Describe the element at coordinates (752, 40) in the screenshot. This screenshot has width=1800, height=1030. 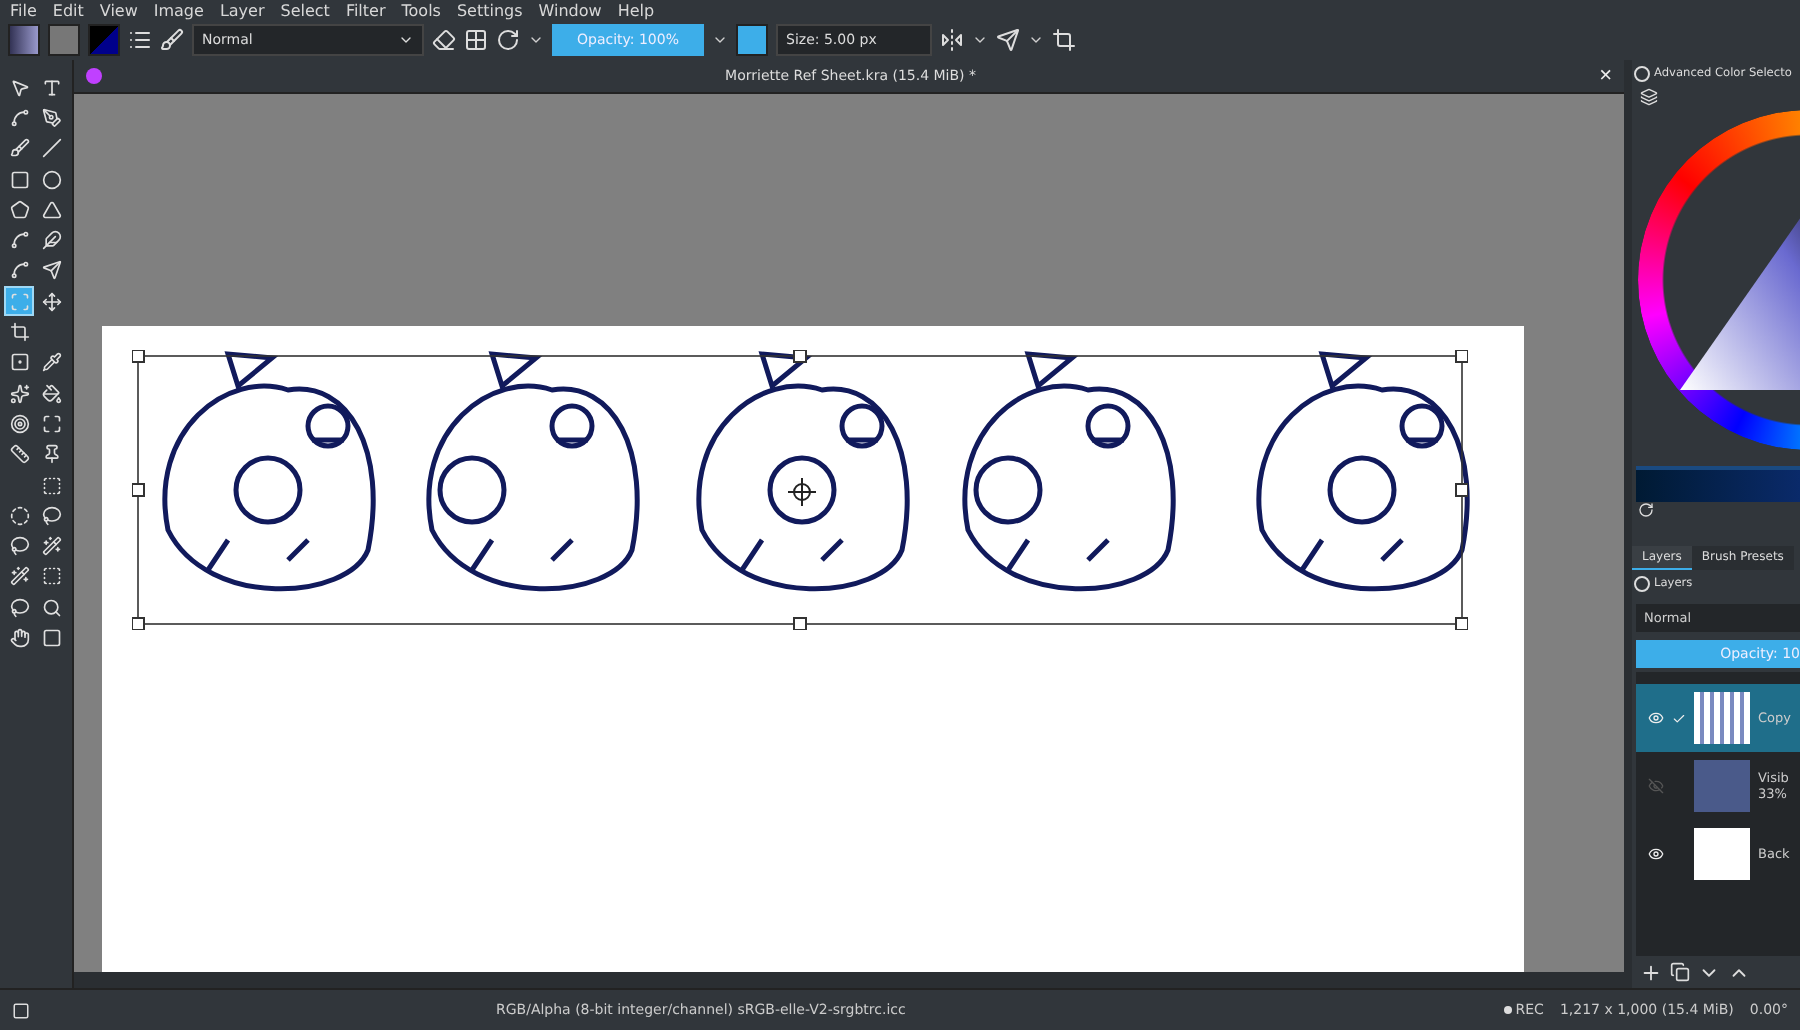
I see `brush-color-swatch` at that location.